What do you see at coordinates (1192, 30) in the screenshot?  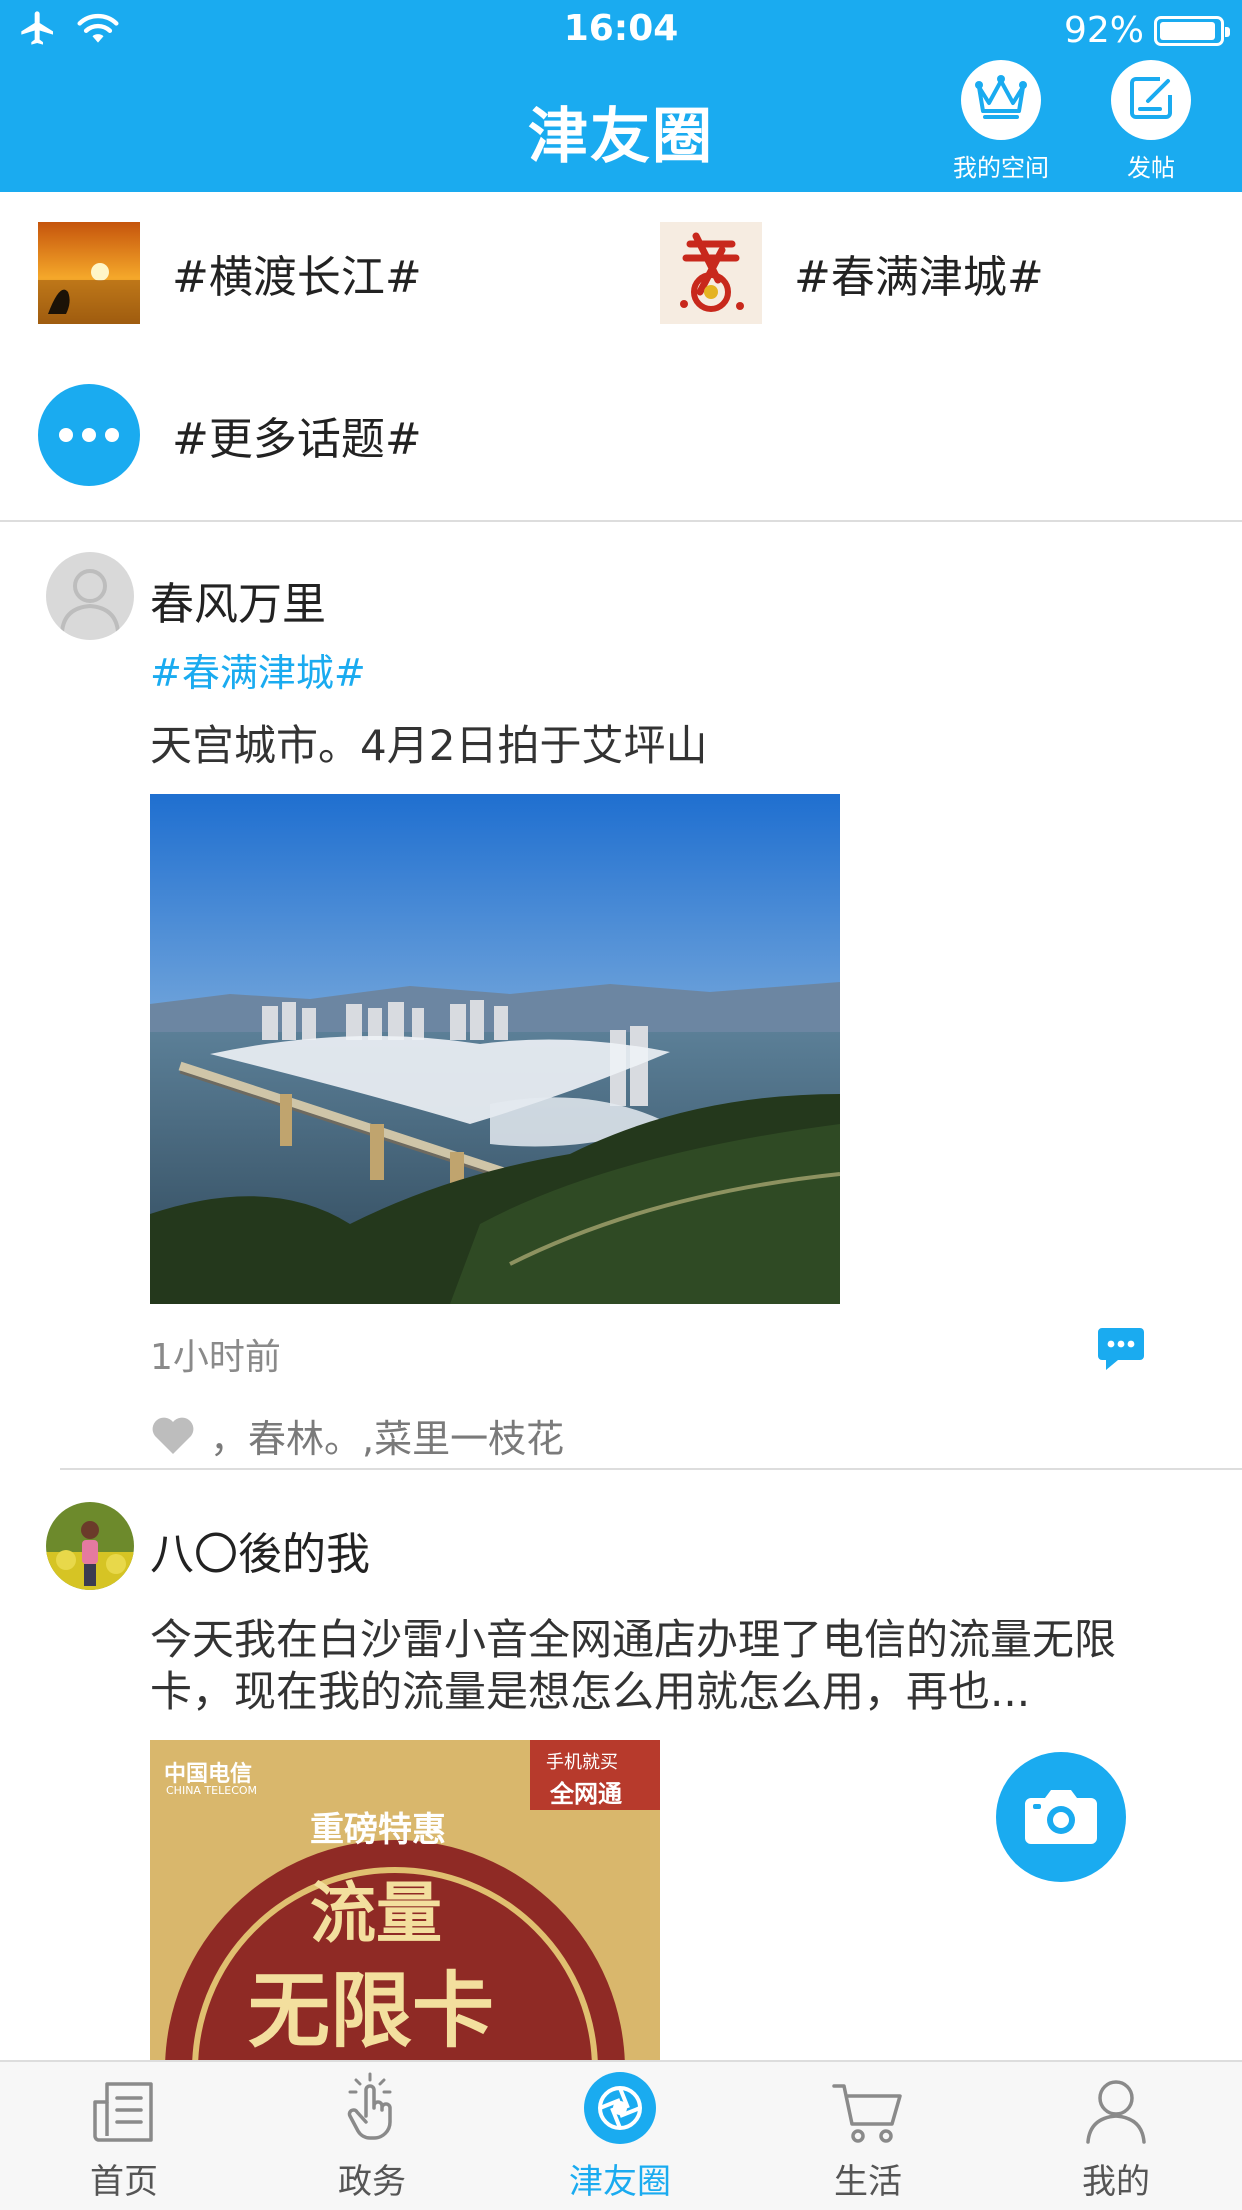 I see `battery-icon` at bounding box center [1192, 30].